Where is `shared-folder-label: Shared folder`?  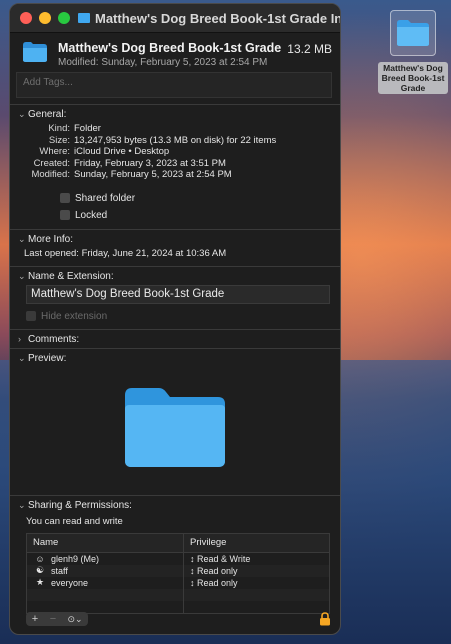
shared-folder-label: Shared folder is located at coordinates (105, 198).